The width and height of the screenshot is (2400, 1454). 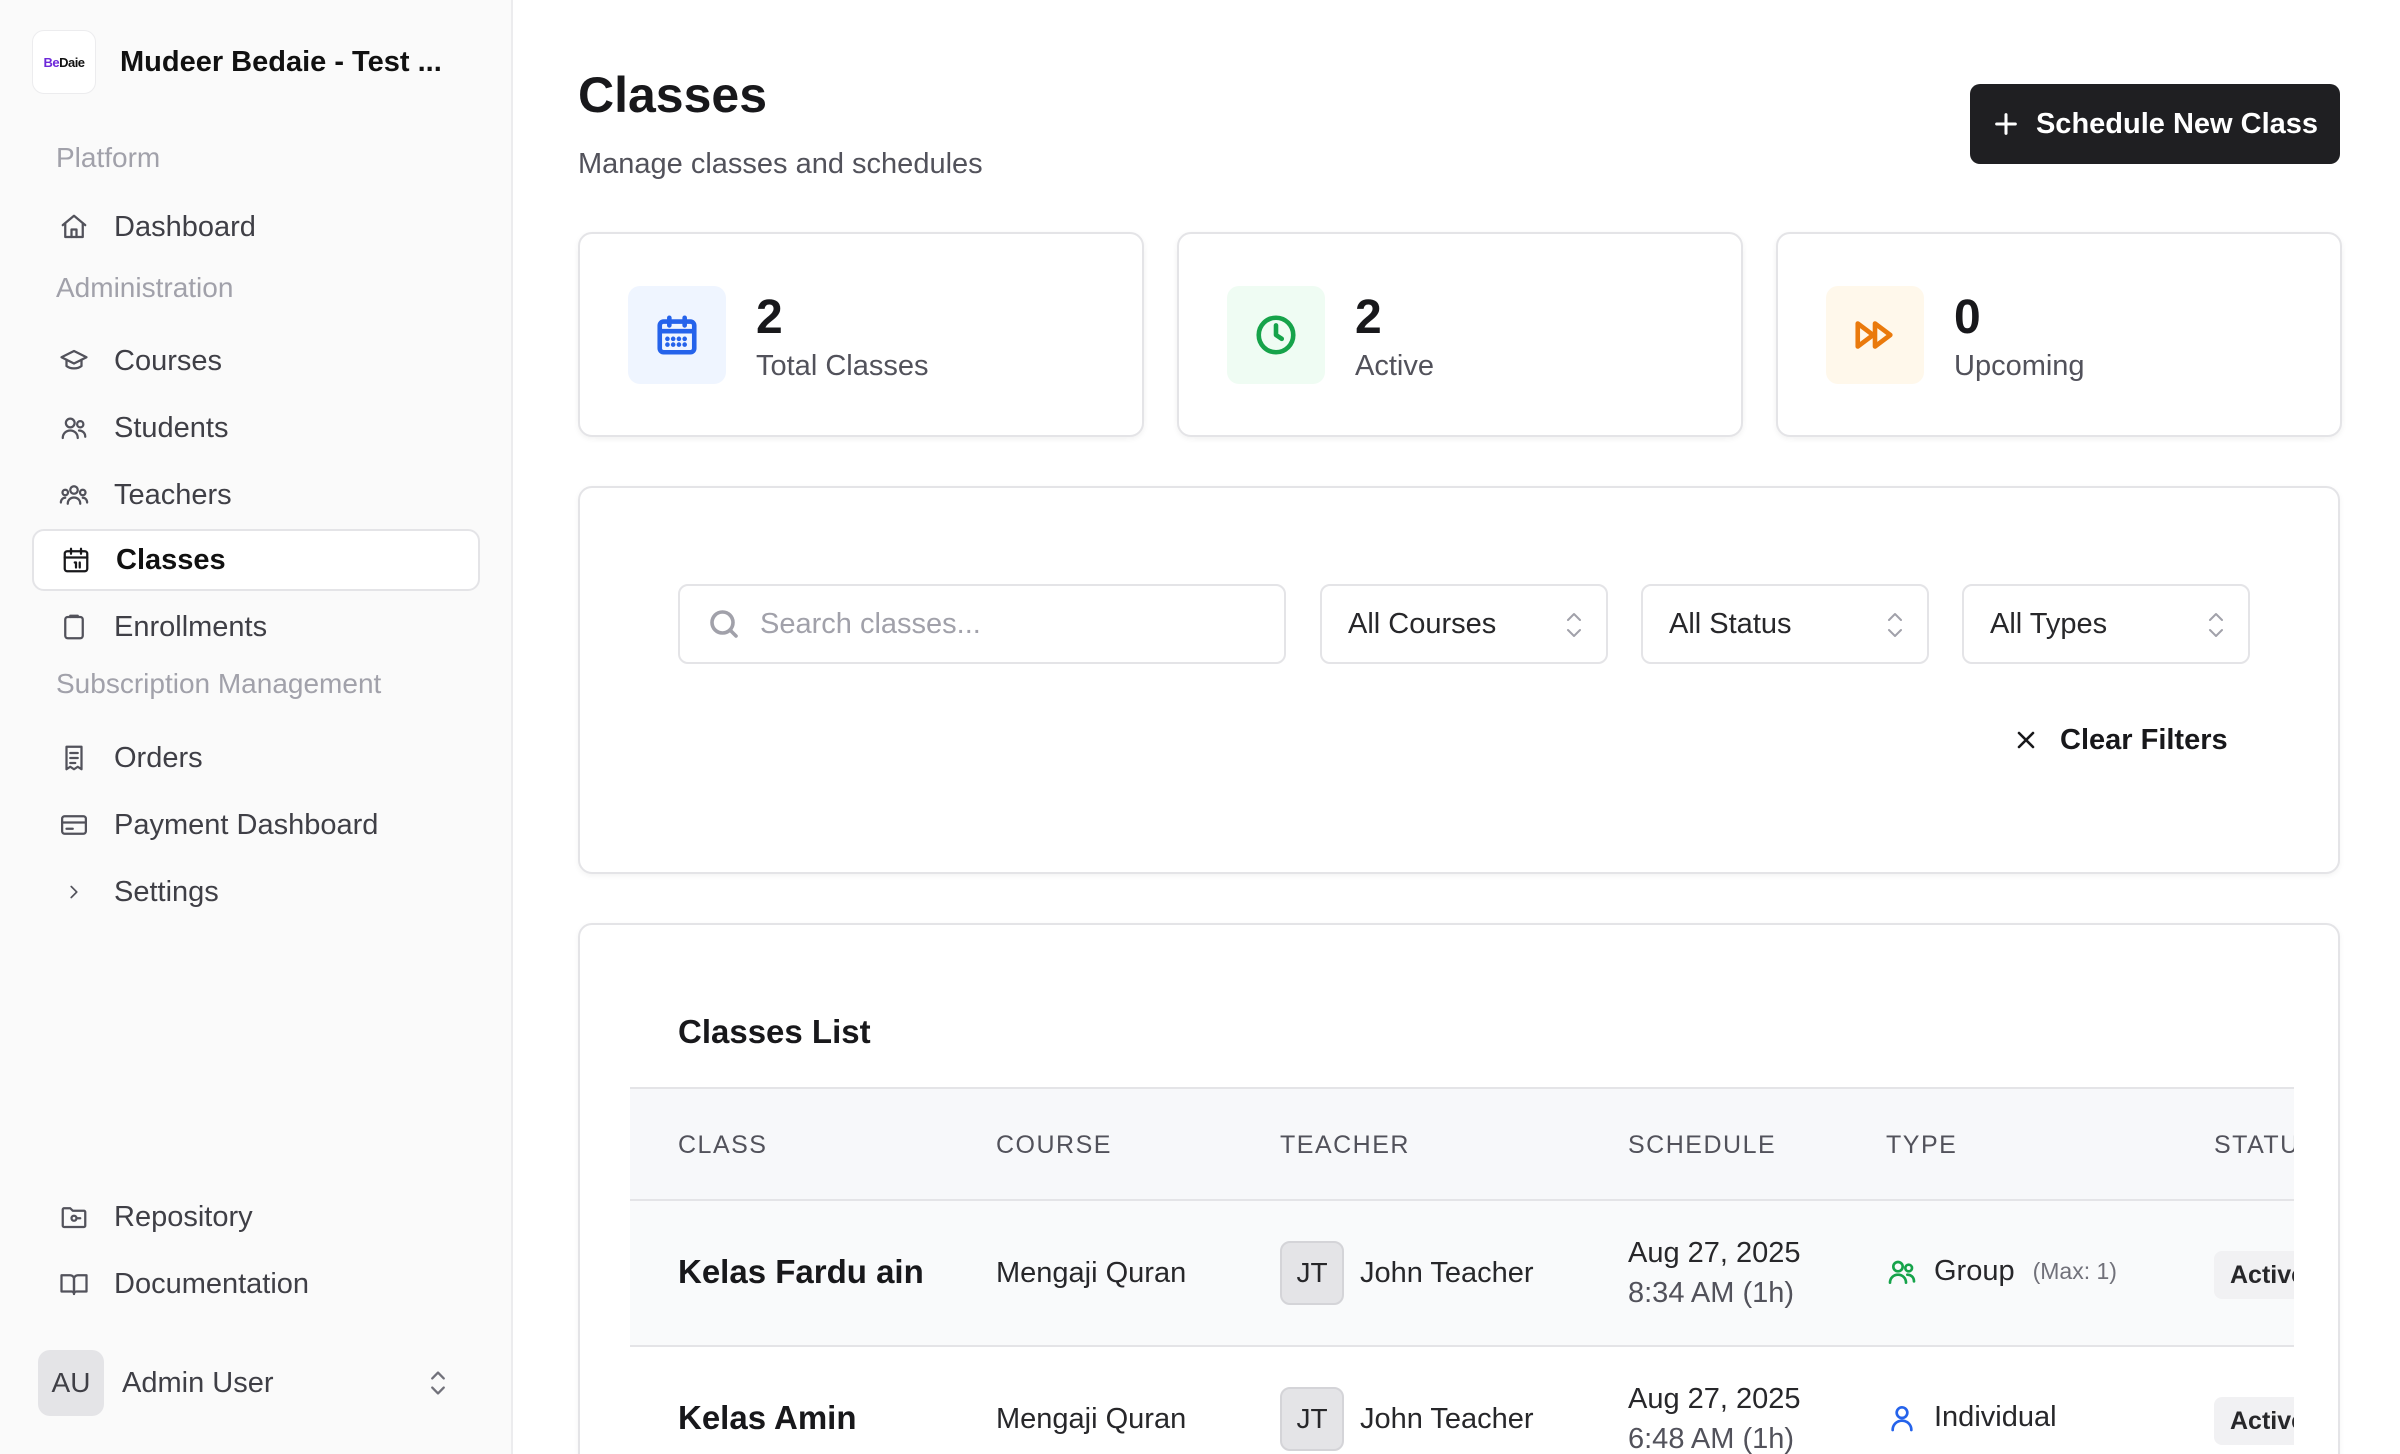 I want to click on graduation-cap-icon, so click(x=74, y=361).